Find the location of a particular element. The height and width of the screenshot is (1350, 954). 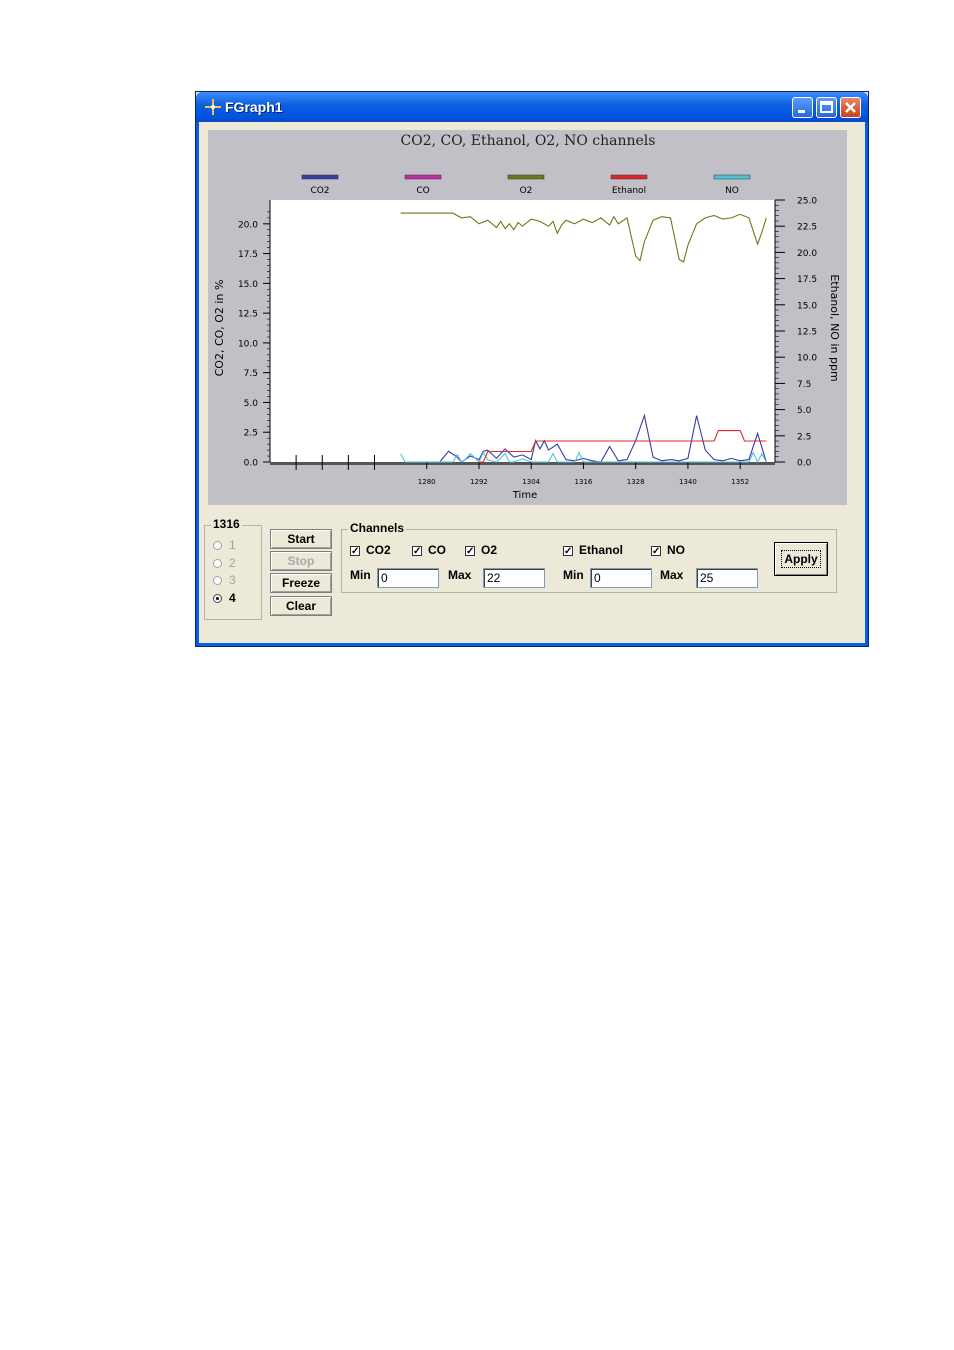

x-axis-label: Time is located at coordinates (524, 495).